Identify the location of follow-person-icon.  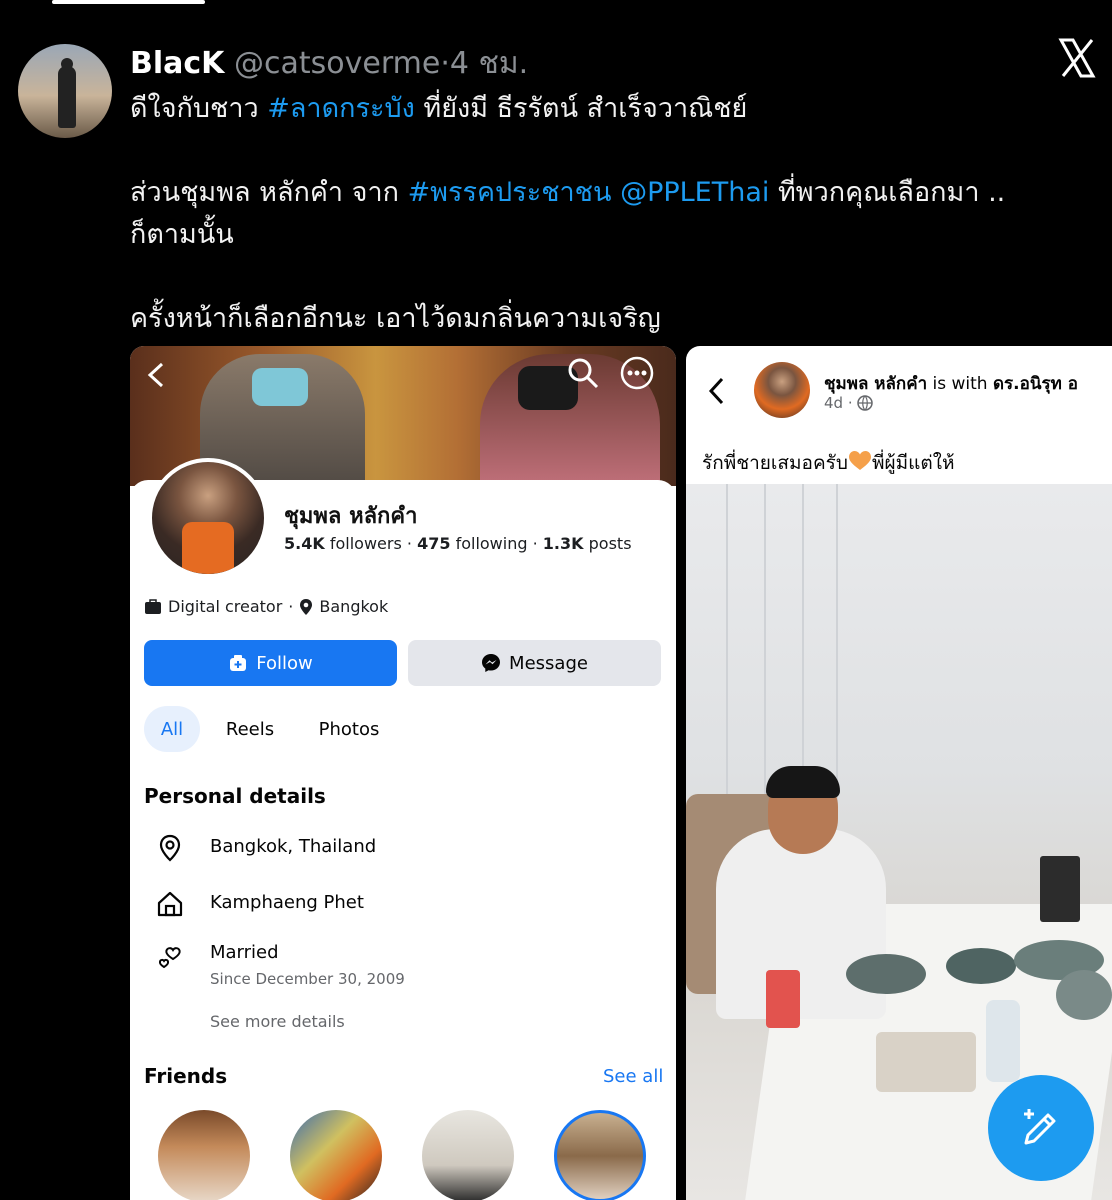
(238, 663).